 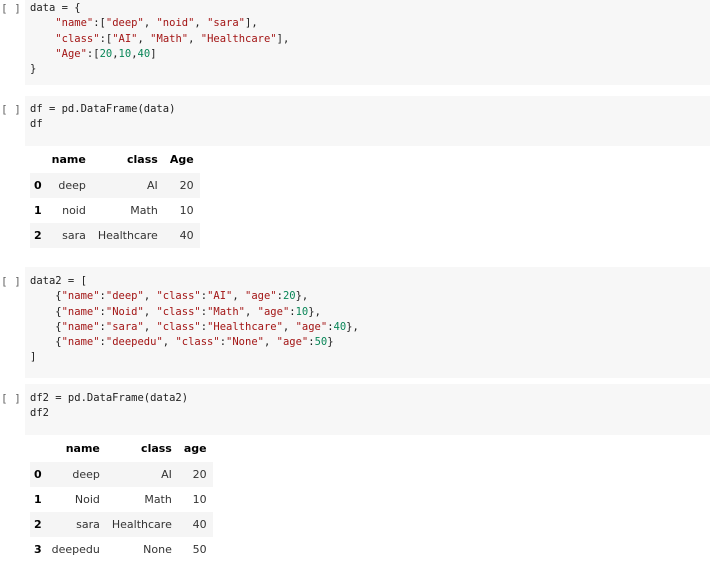 What do you see at coordinates (370, 357) in the screenshot?
I see `code-line: ]` at bounding box center [370, 357].